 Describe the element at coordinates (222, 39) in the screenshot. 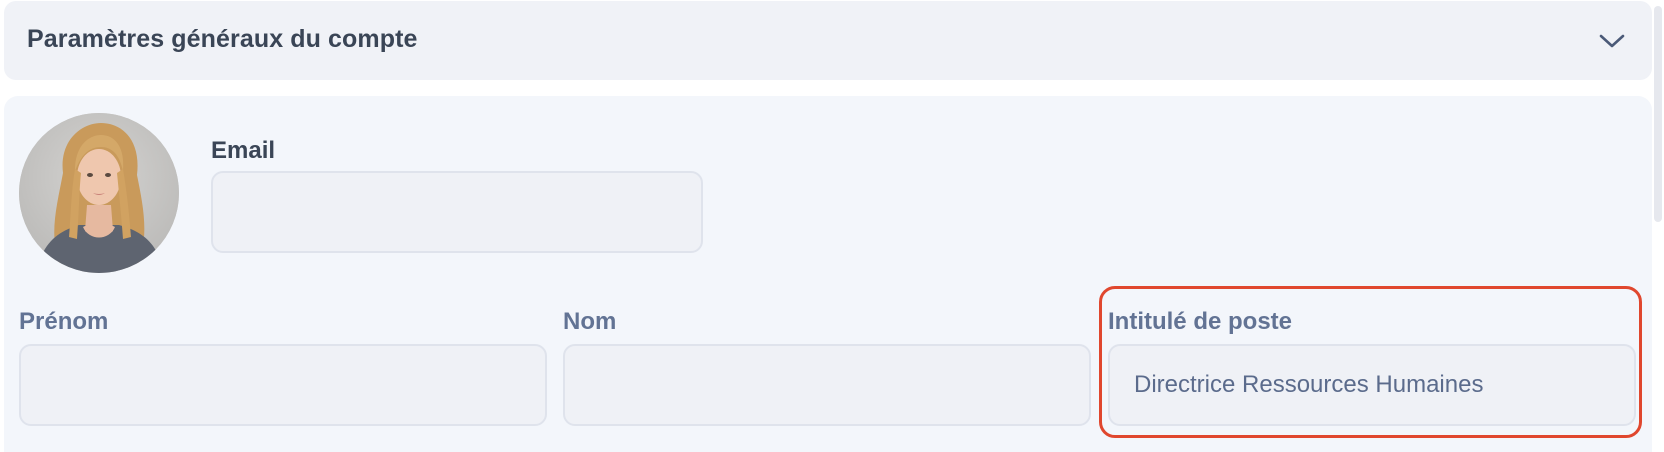

I see `section-title: Paramètres généraux du compte` at that location.